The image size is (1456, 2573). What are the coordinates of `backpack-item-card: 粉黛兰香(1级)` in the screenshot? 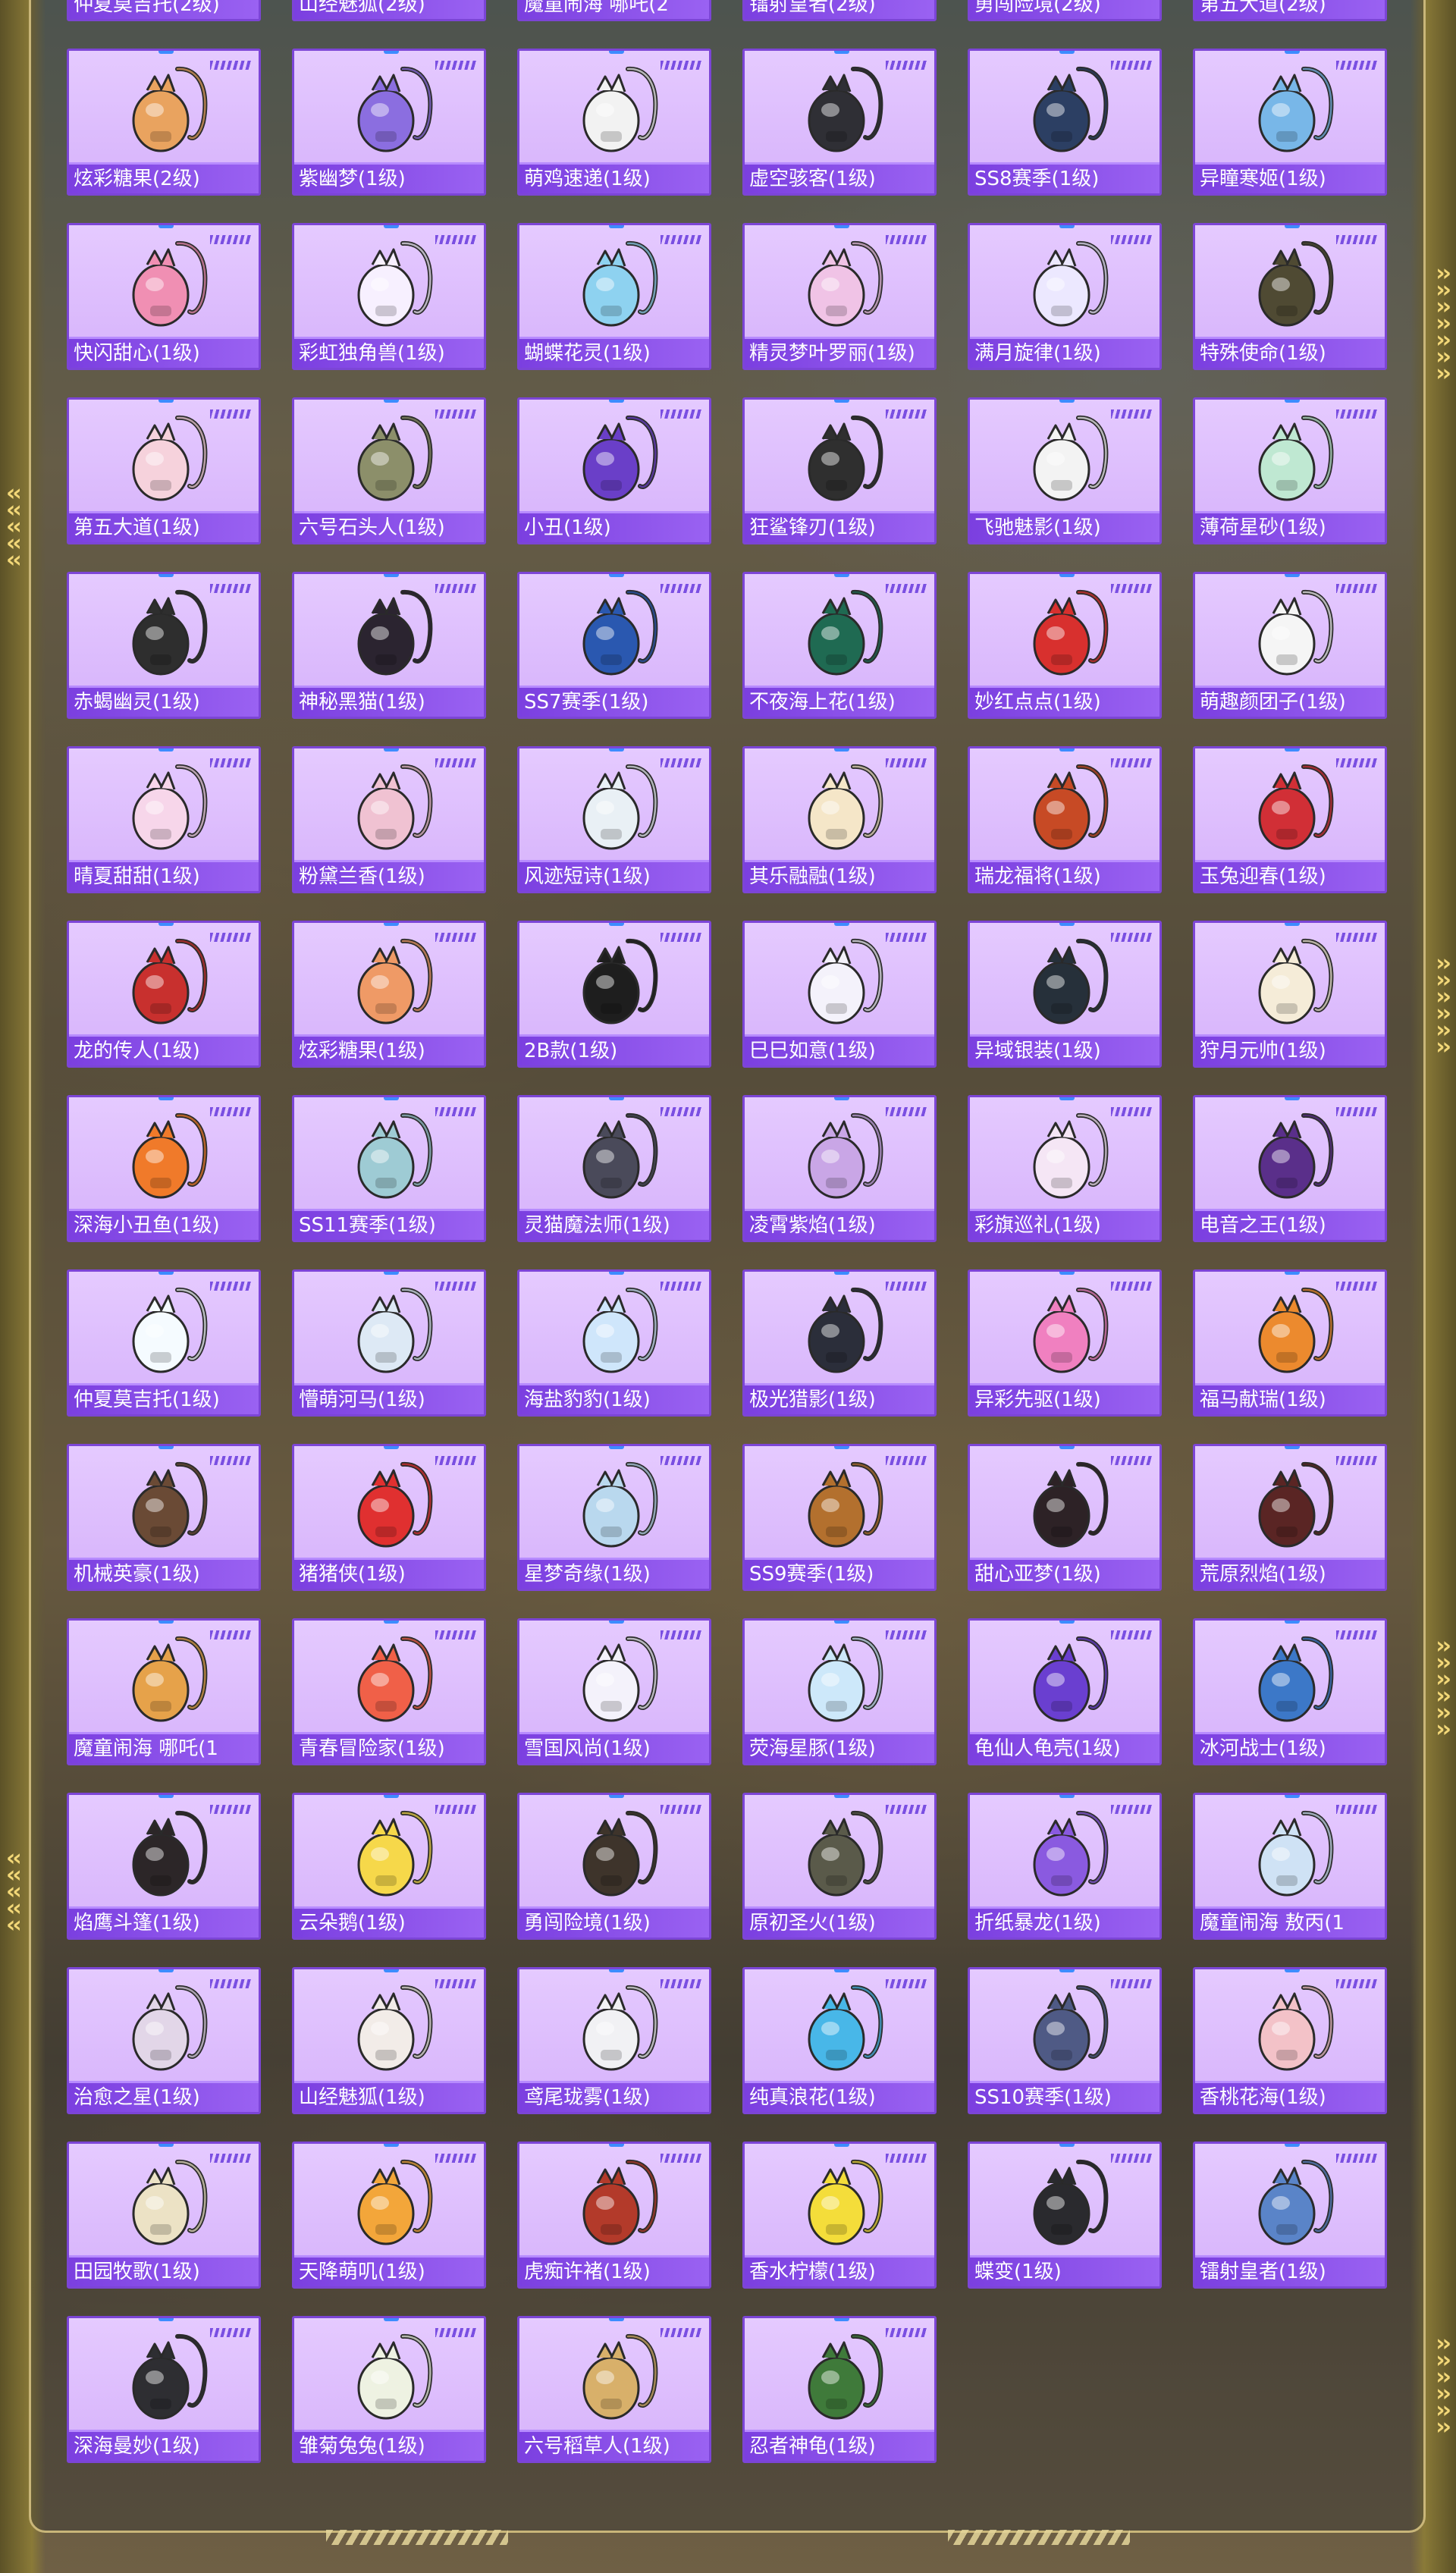 It's located at (389, 819).